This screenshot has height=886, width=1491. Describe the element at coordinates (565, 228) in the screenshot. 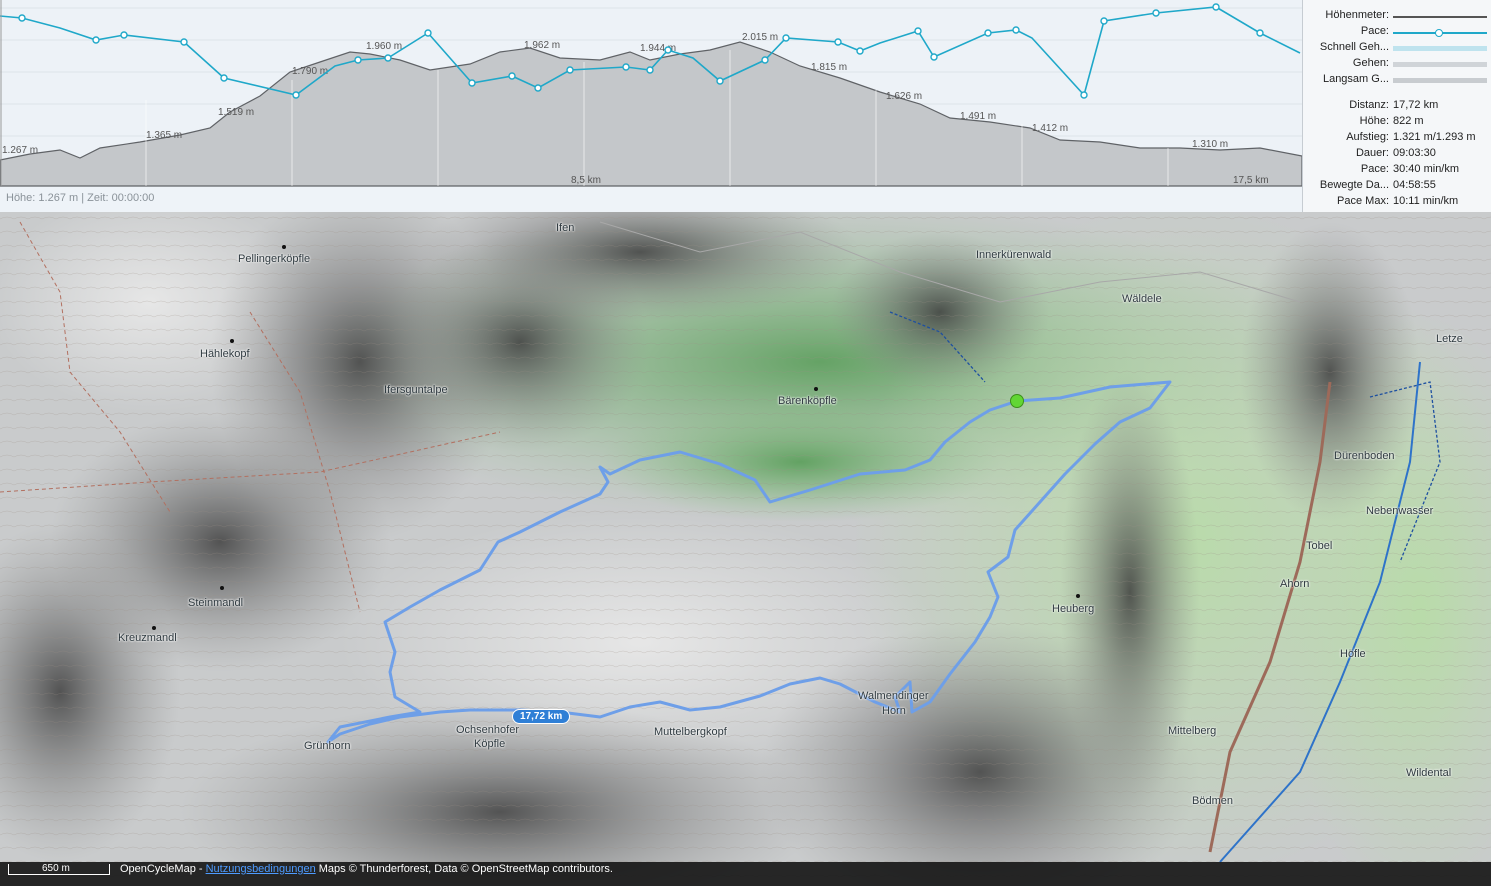

I see `place-label: Ifen` at that location.